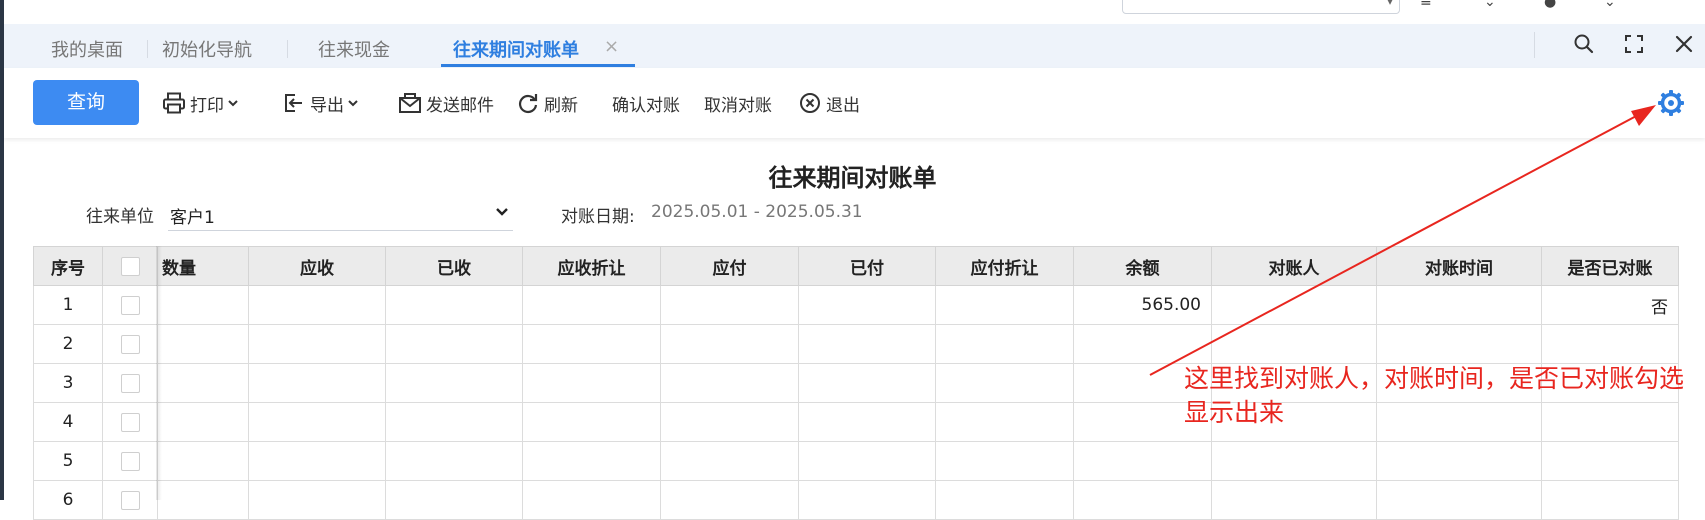 The width and height of the screenshot is (1705, 520). Describe the element at coordinates (1637, 46) in the screenshot. I see `fullscreen-icon` at that location.